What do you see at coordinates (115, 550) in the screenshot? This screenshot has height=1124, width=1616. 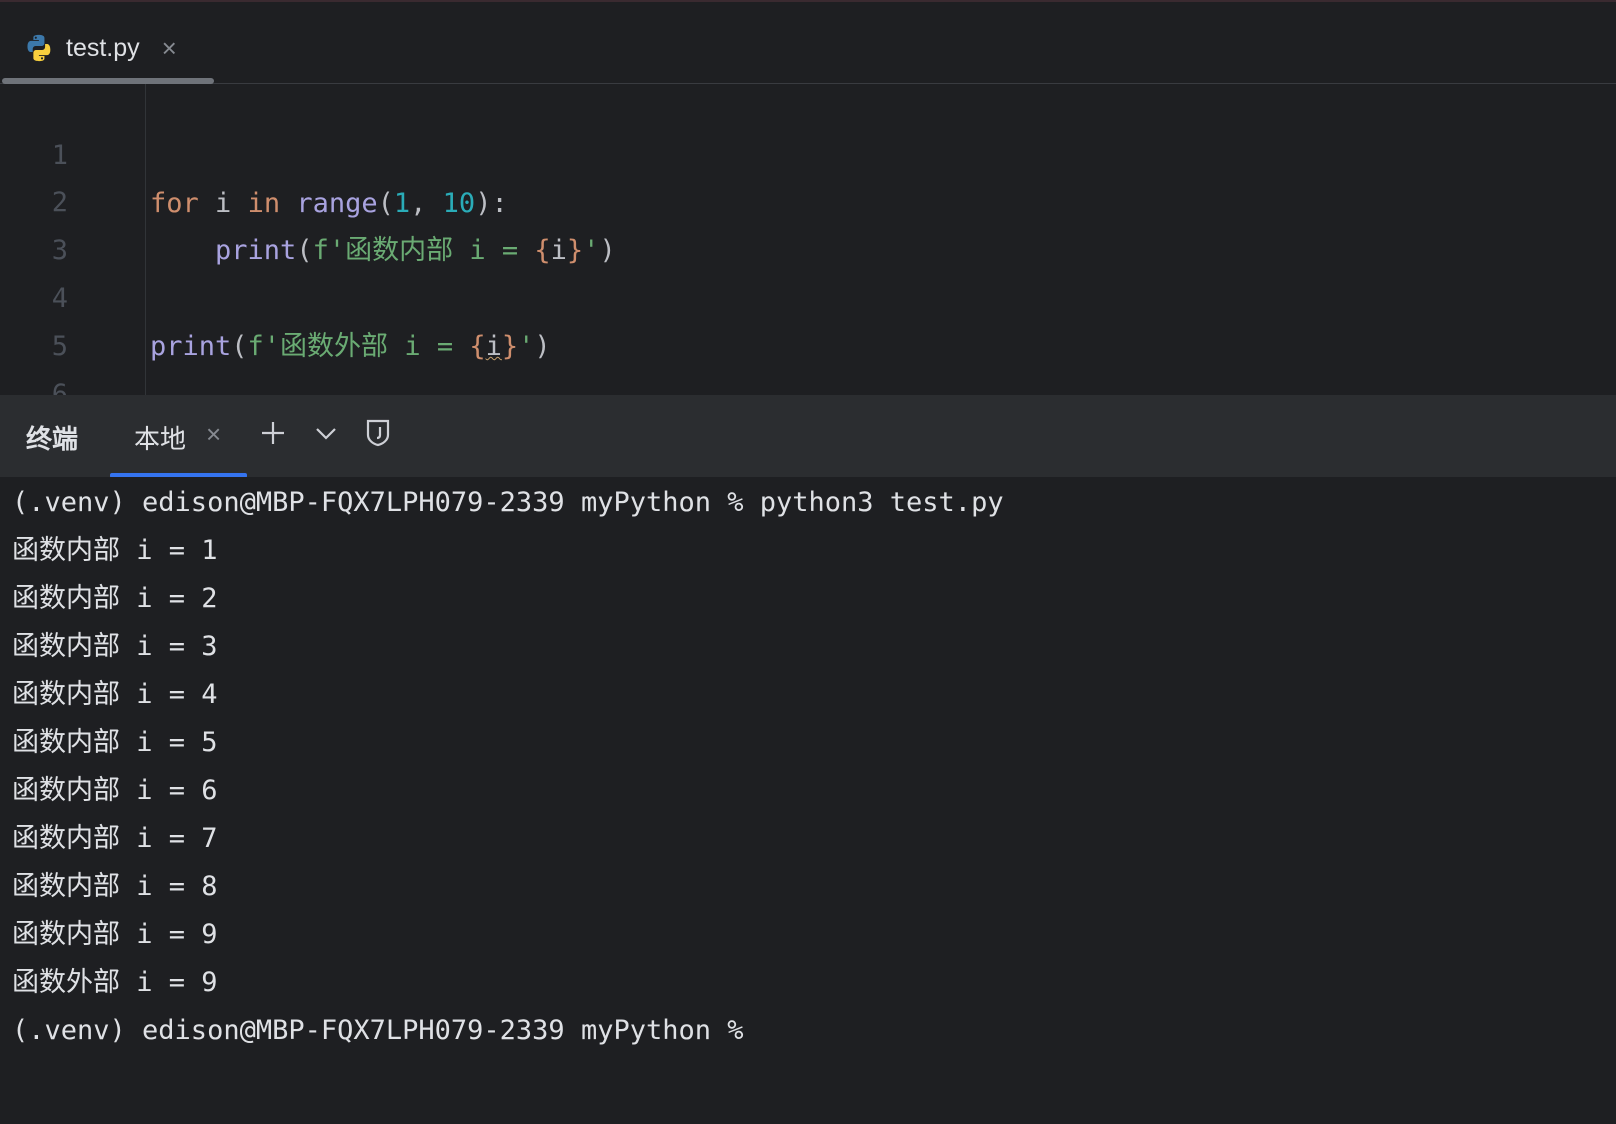 I see `terminal-line: 函数内部 i = 1` at bounding box center [115, 550].